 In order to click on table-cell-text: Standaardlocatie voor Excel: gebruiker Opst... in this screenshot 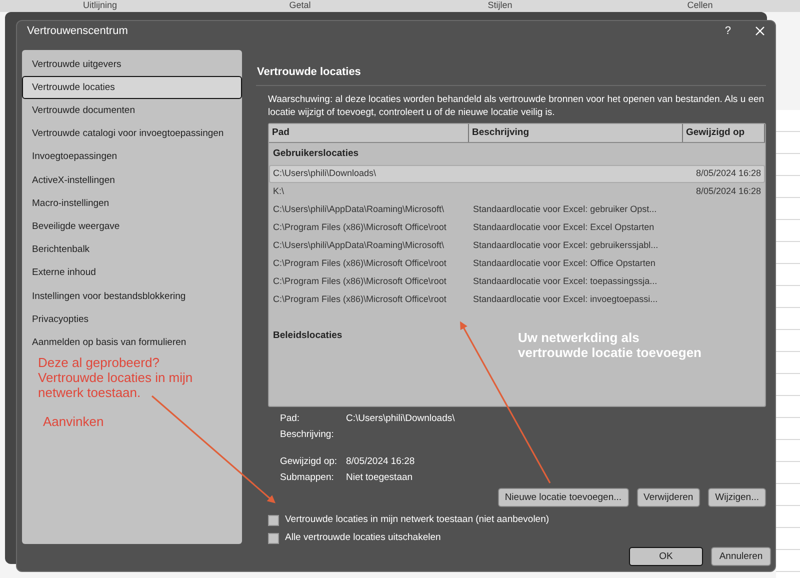, I will do `click(565, 209)`.